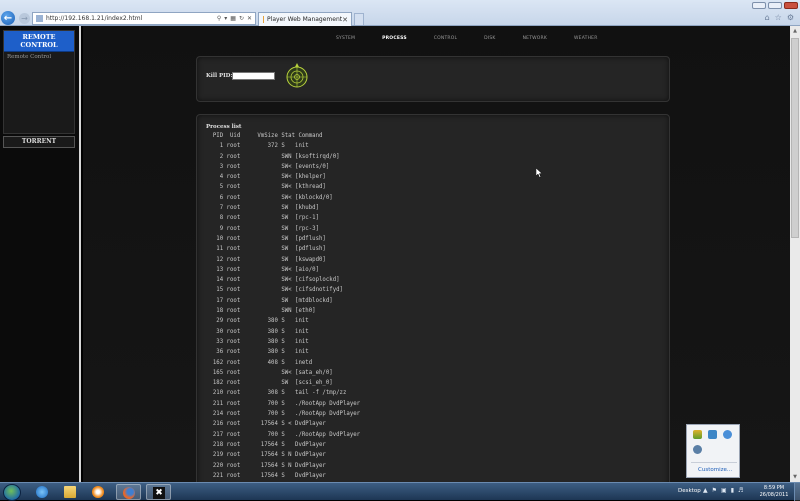 This screenshot has width=800, height=501. Describe the element at coordinates (268, 166) in the screenshot. I see `process-row: 3 root SW< [events/0]` at that location.